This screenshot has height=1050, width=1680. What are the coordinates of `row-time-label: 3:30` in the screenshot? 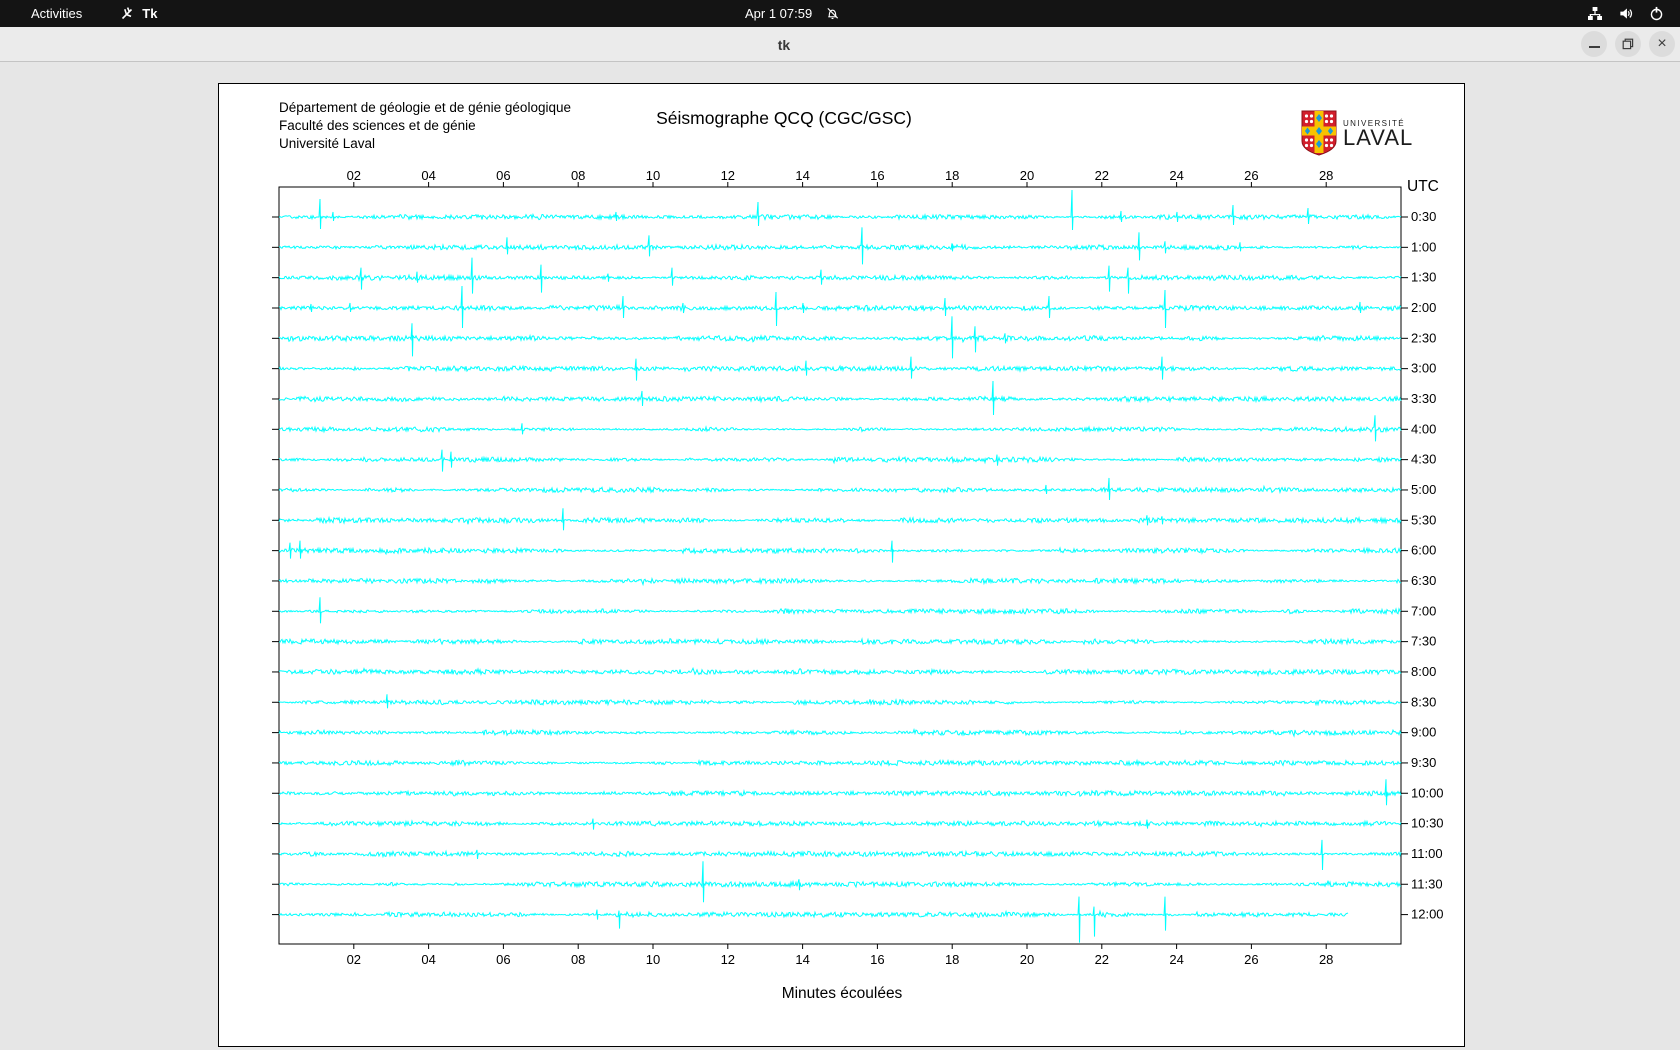 It's located at (1423, 398).